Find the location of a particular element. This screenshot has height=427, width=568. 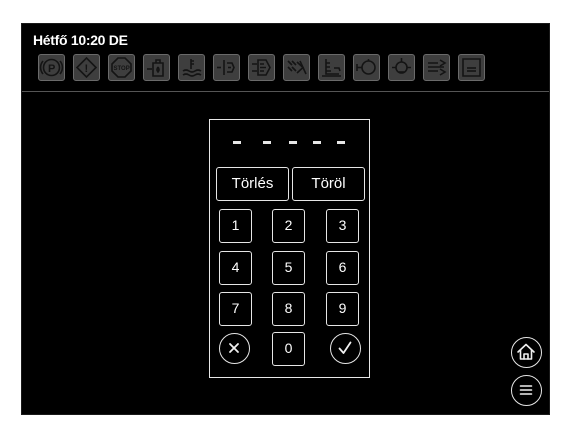

parking-brake-icon: P is located at coordinates (51, 67).